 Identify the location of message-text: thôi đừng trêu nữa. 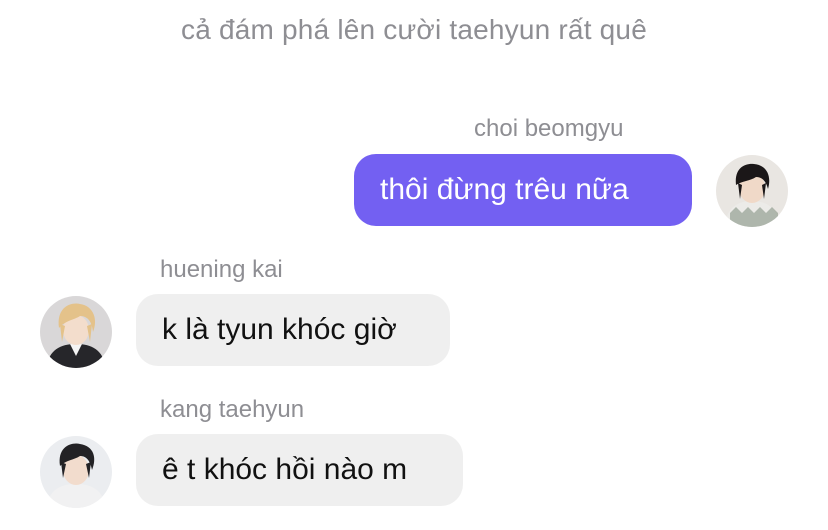
(504, 189).